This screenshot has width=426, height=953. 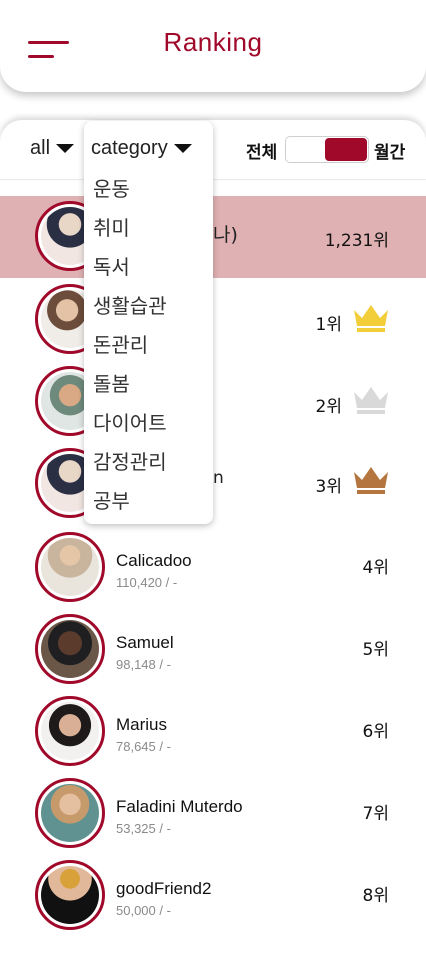 I want to click on category-option-care: 돌봄, so click(x=149, y=382).